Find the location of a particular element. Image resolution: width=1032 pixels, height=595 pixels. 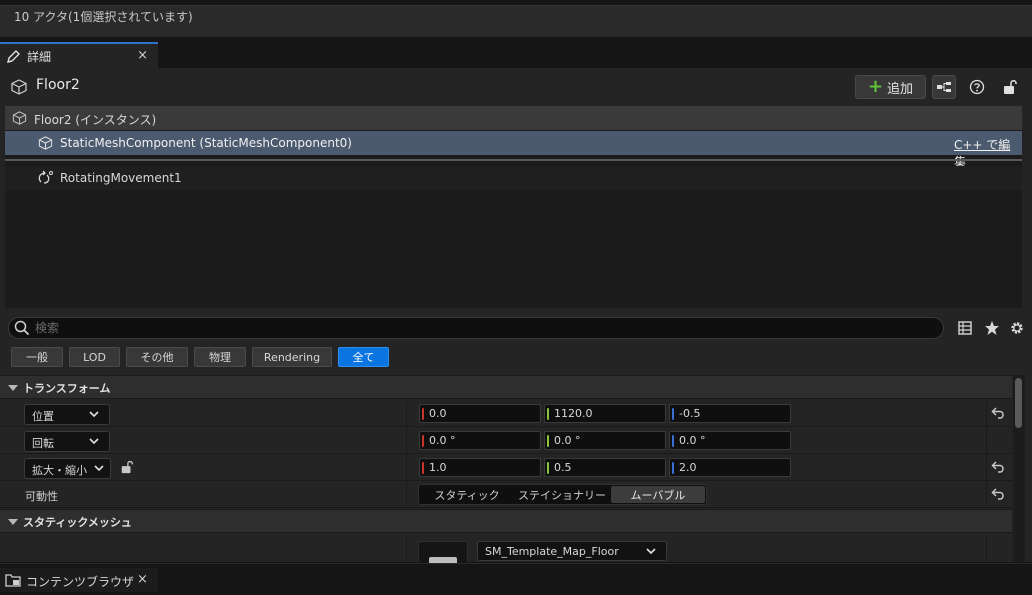

scale-mode-combo: 拡大・縮小 is located at coordinates (67, 468).